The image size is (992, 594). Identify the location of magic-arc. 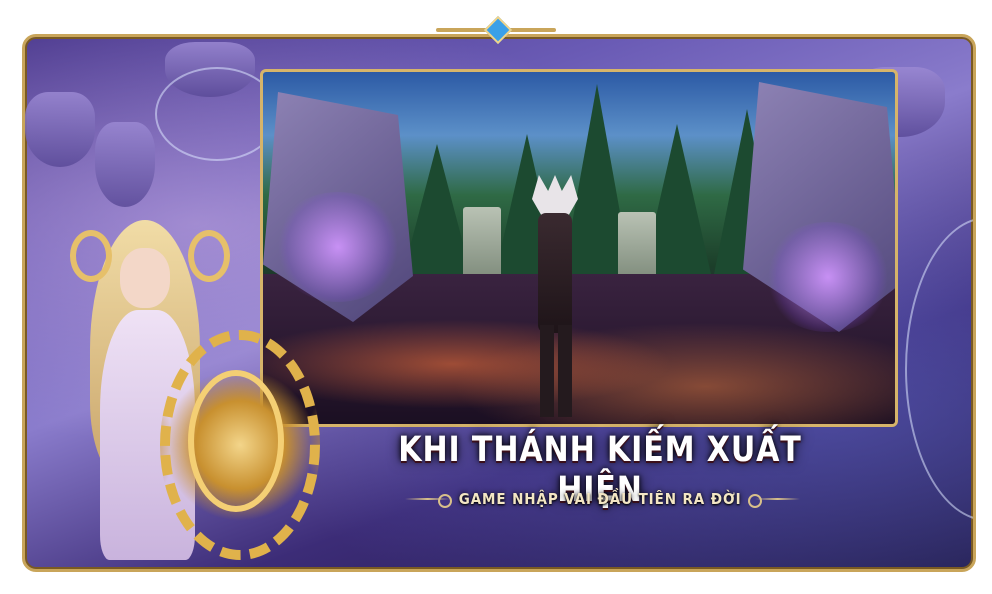
(939, 369).